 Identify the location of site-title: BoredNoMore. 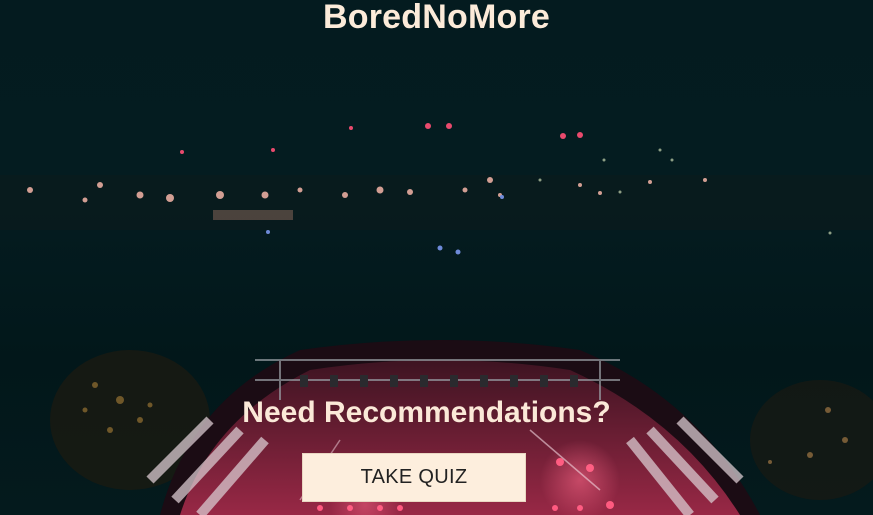
(436, 18).